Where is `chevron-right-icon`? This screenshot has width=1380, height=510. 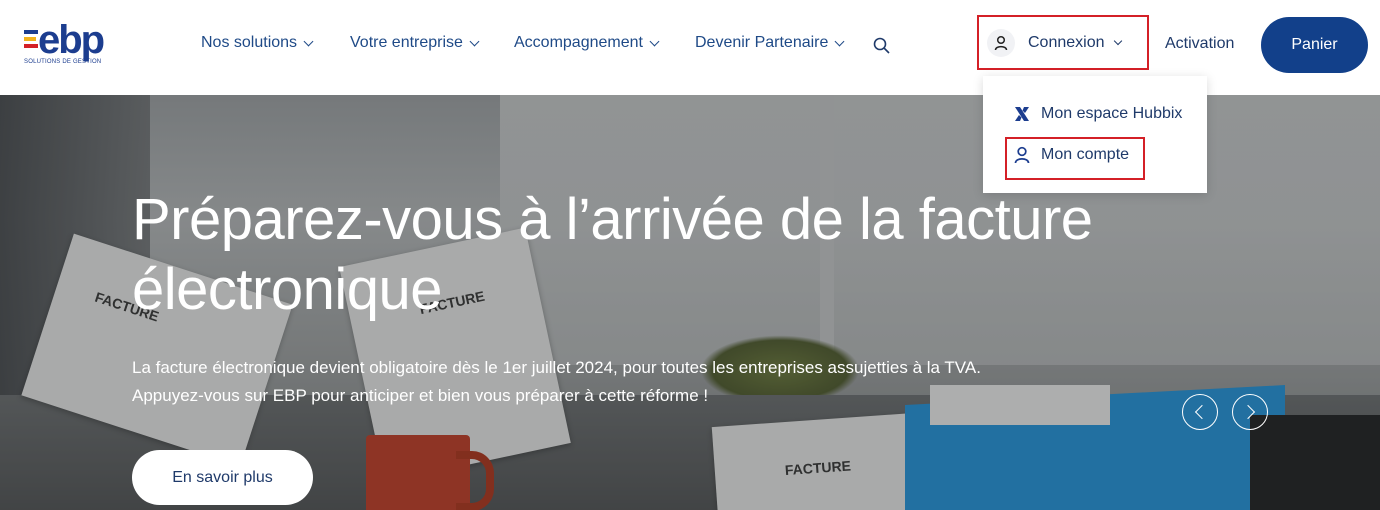
chevron-right-icon is located at coordinates (1248, 412).